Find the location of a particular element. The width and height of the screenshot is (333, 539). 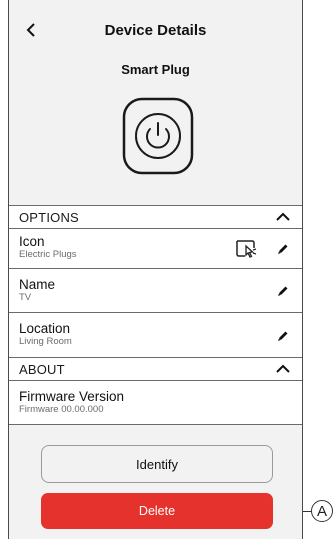

firmware-row-value: Firmware 00.00.000 is located at coordinates (61, 409).